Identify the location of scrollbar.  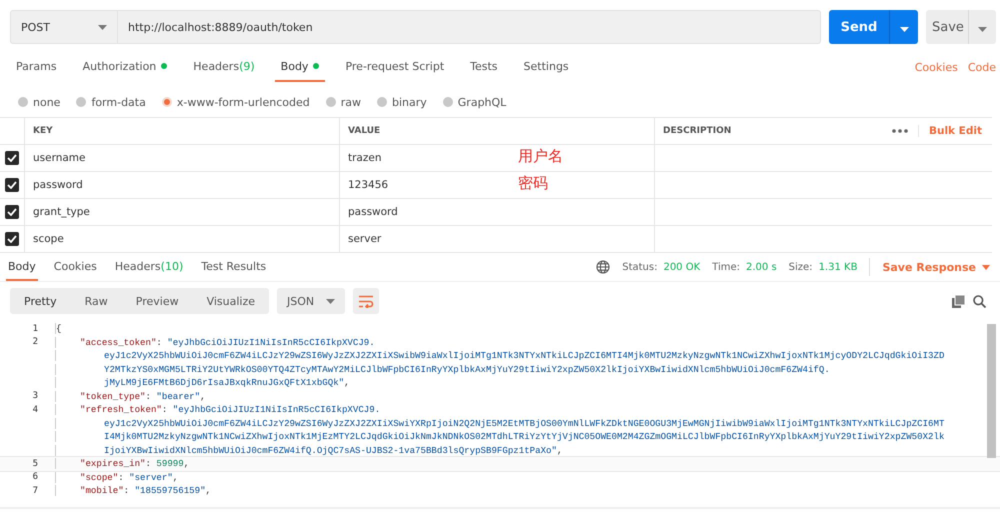
(991, 391).